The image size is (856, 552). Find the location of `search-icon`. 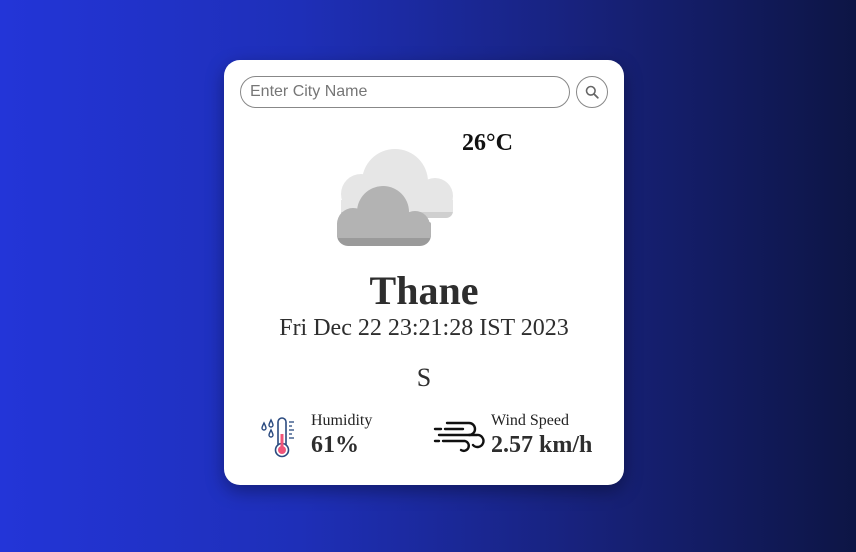

search-icon is located at coordinates (592, 92).